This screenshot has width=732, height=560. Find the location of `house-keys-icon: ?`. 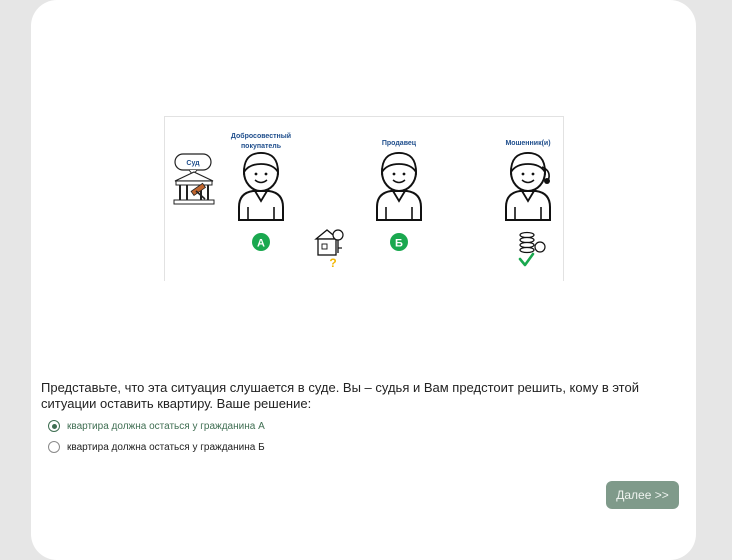

house-keys-icon: ? is located at coordinates (329, 249).